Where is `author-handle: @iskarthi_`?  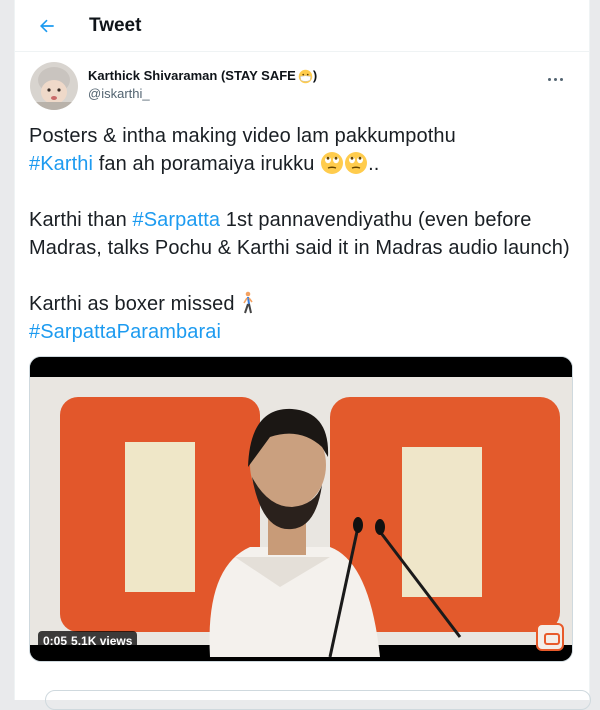 author-handle: @iskarthi_ is located at coordinates (202, 94).